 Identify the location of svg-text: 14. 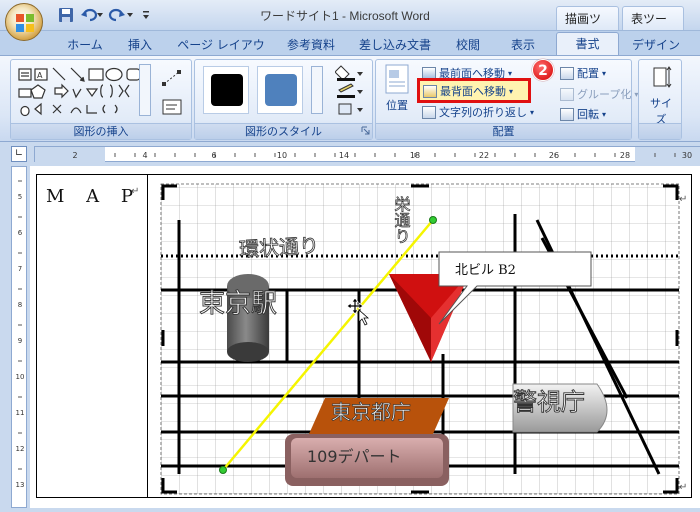
(344, 155).